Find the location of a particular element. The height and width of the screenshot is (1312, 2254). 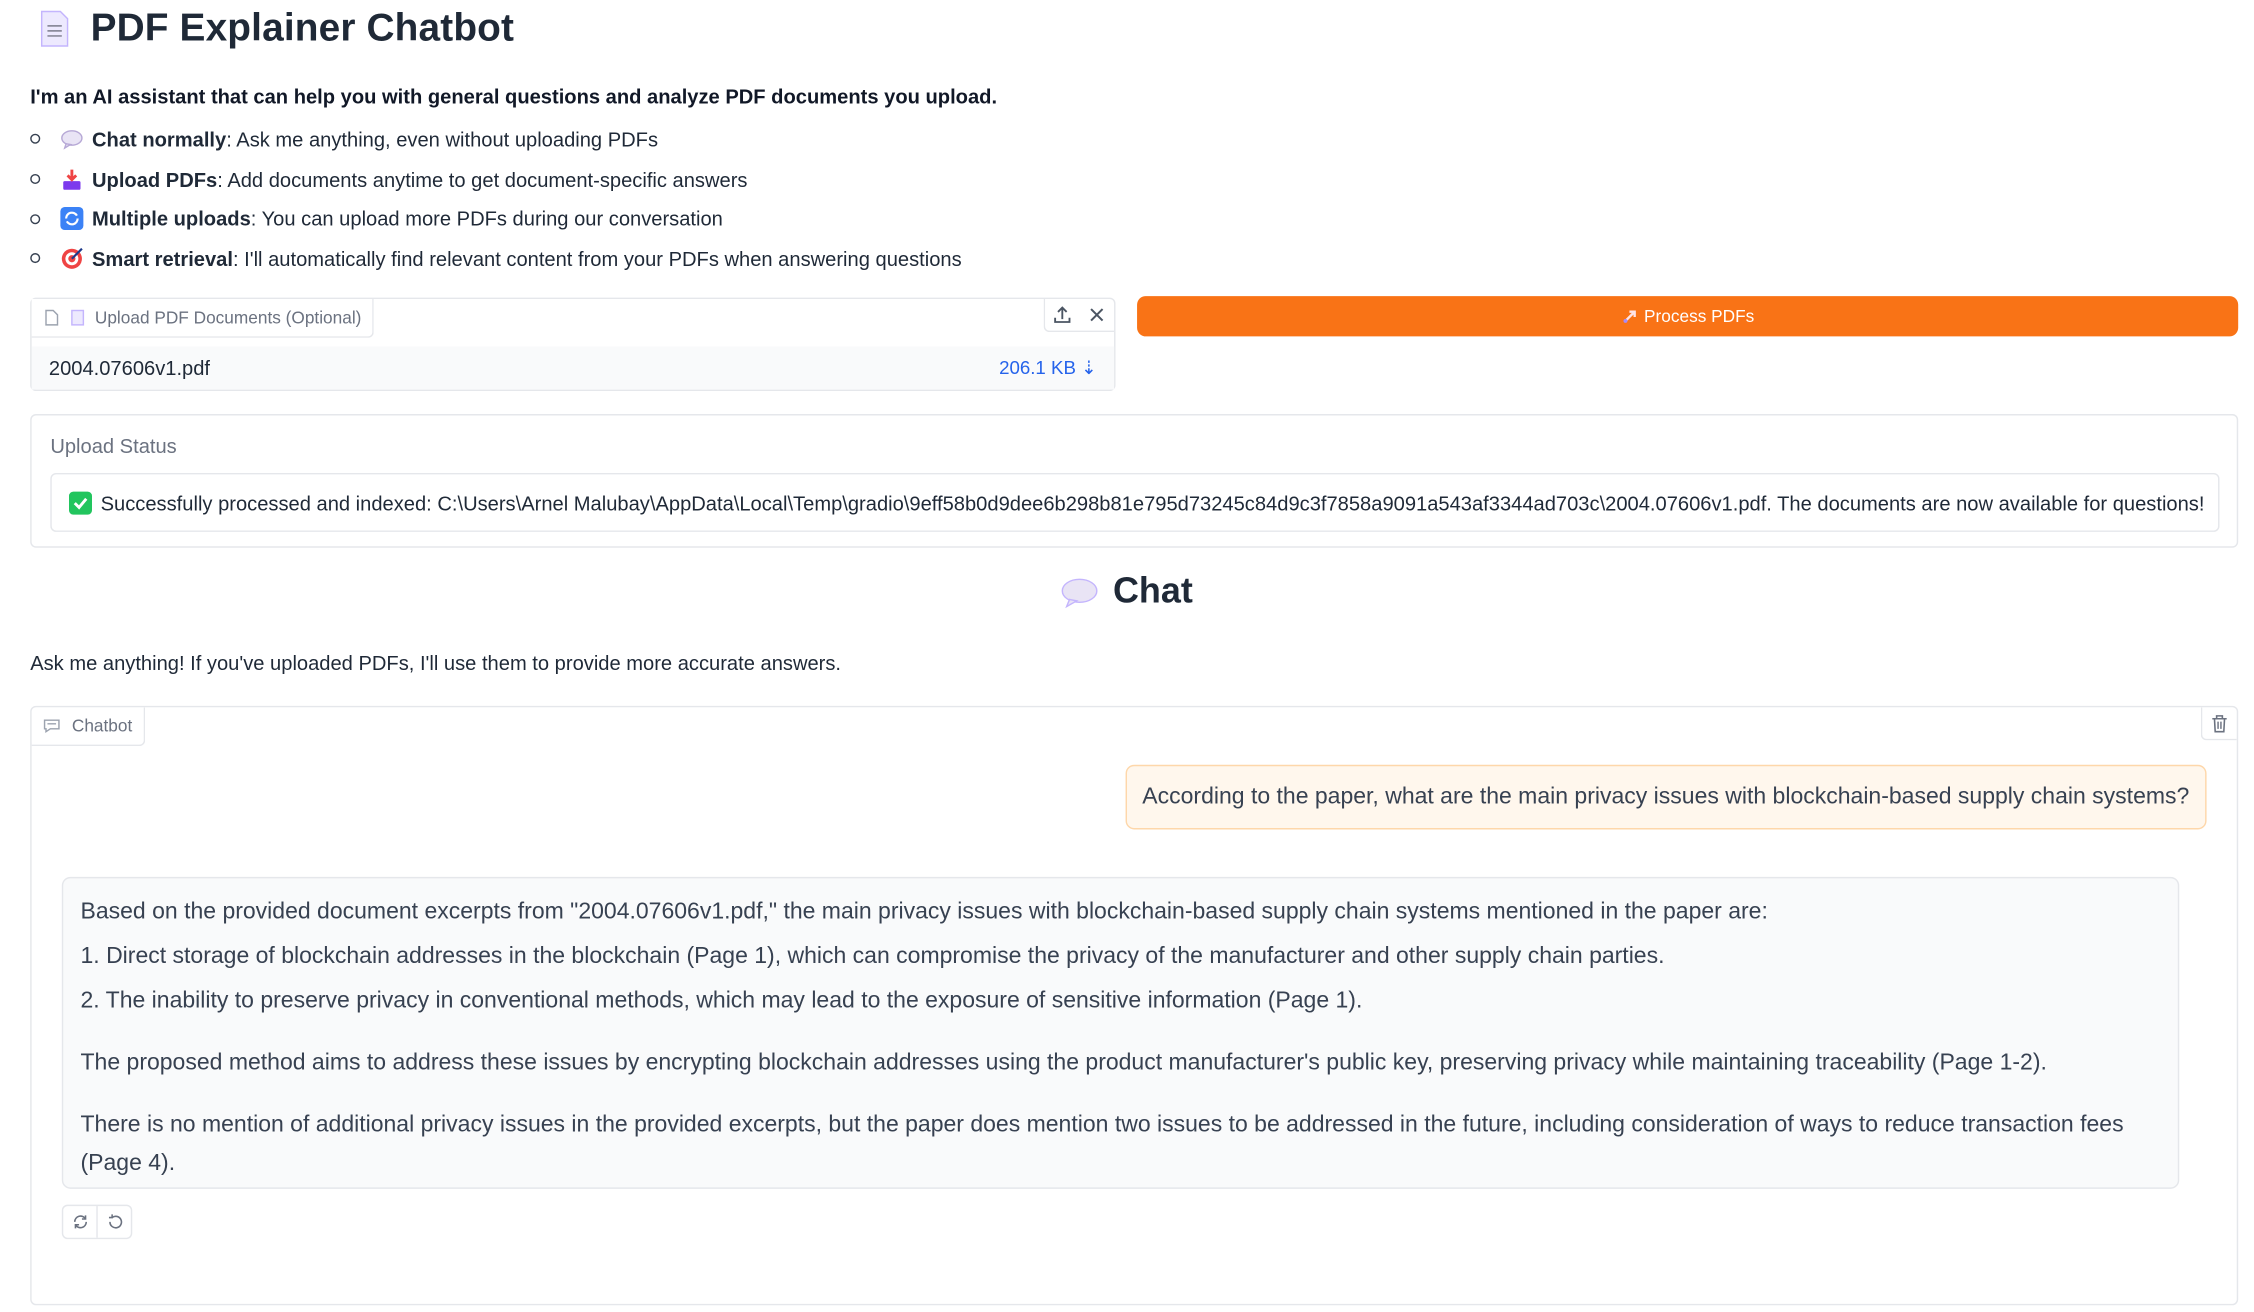

upload-actions is located at coordinates (1079, 316).